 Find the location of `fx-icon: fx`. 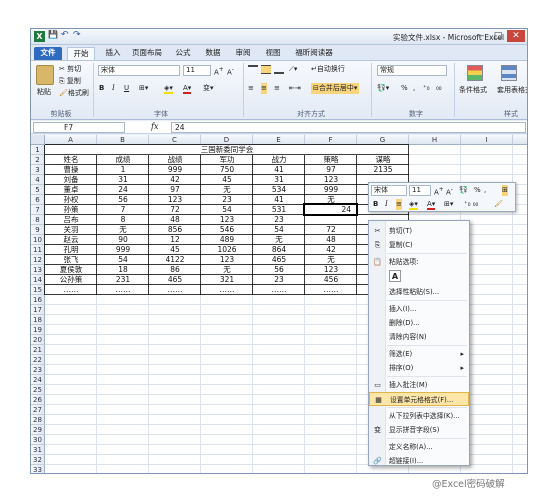

fx-icon: fx is located at coordinates (154, 126).